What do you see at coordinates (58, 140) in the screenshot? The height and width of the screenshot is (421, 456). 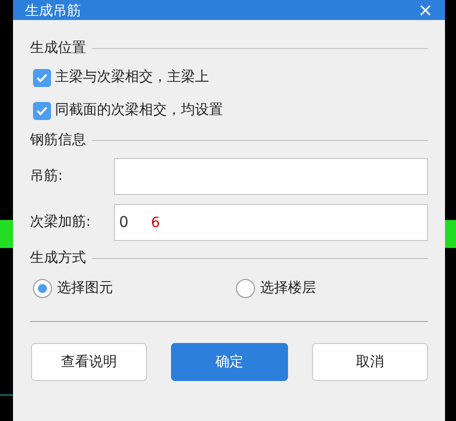 I see `section-heading: 钢筋信息` at bounding box center [58, 140].